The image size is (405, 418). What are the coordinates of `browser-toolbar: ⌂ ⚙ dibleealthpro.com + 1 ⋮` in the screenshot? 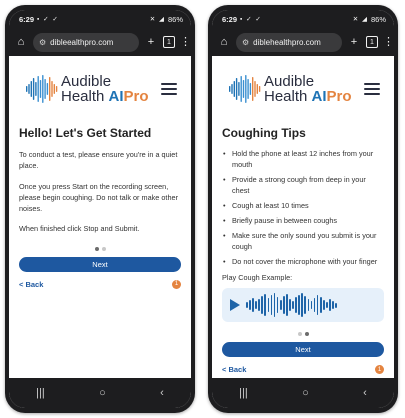 It's located at (100, 42).